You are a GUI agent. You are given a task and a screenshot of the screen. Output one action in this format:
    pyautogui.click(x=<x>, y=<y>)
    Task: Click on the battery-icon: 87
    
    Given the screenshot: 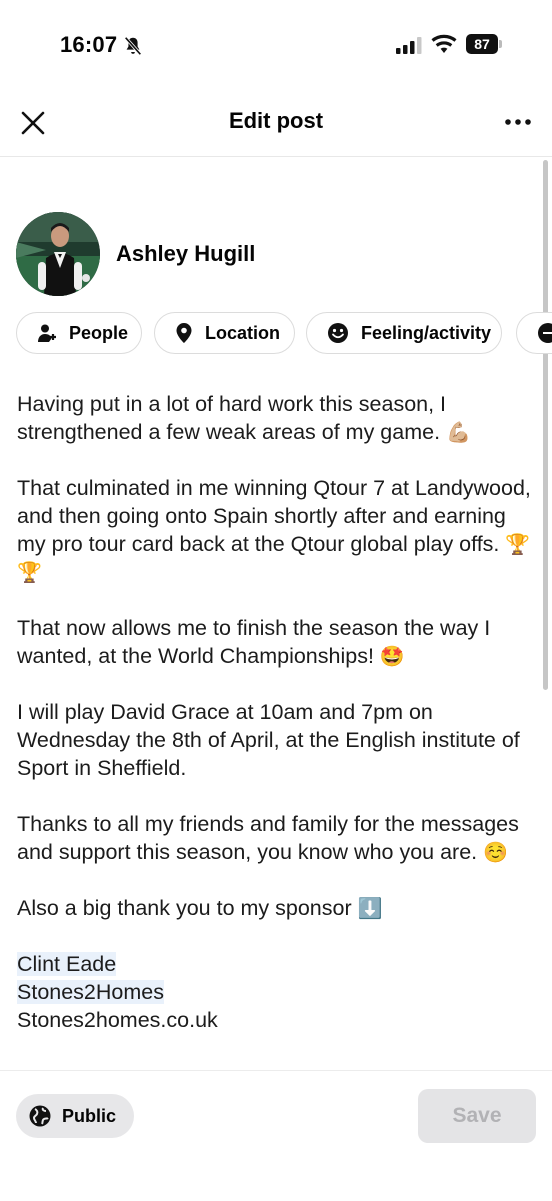 What is the action you would take?
    pyautogui.click(x=485, y=44)
    